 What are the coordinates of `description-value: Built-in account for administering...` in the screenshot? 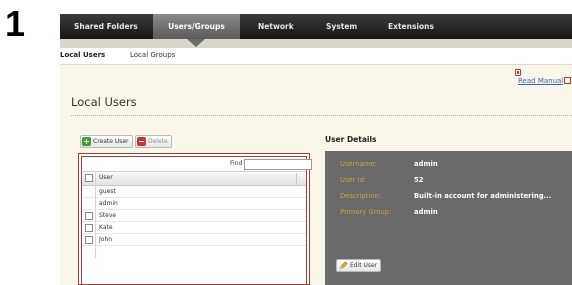 It's located at (483, 196).